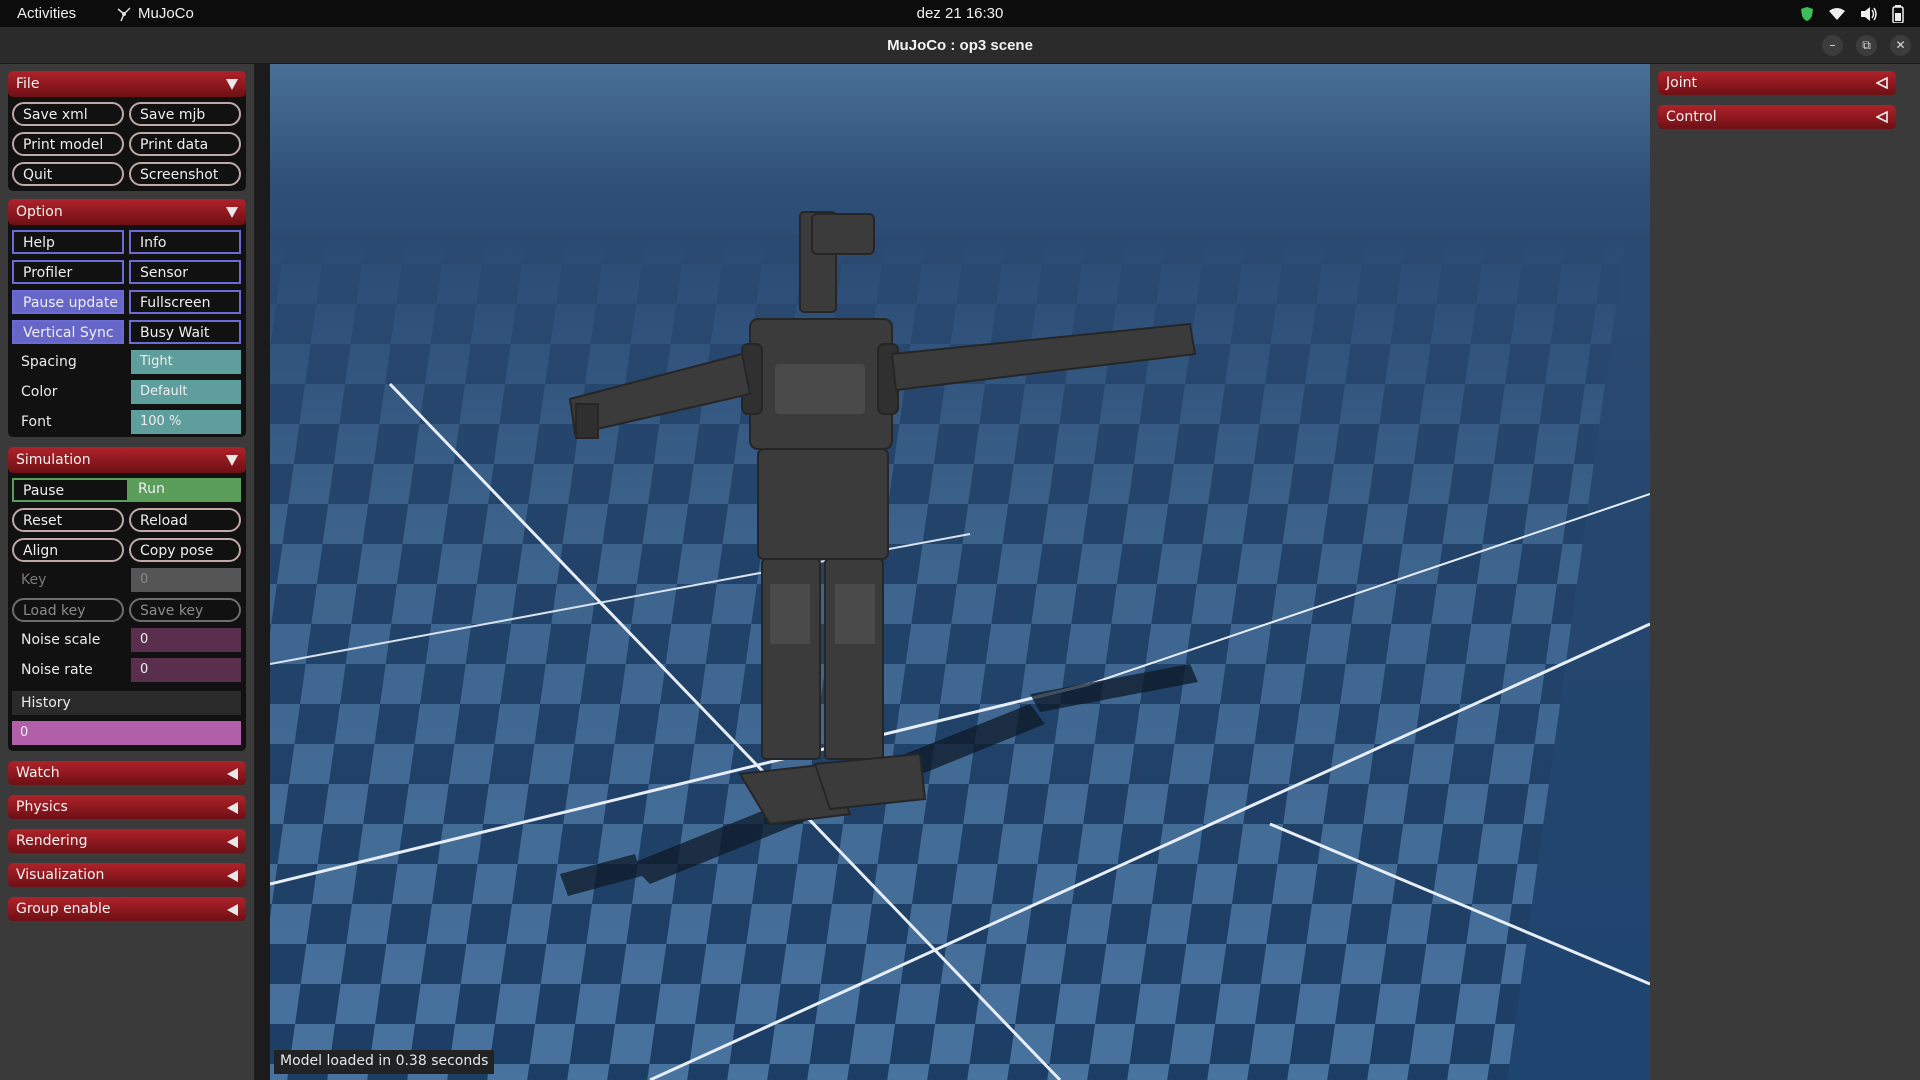  Describe the element at coordinates (127, 460) in the screenshot. I see `simulation-section-header: Simulation` at that location.